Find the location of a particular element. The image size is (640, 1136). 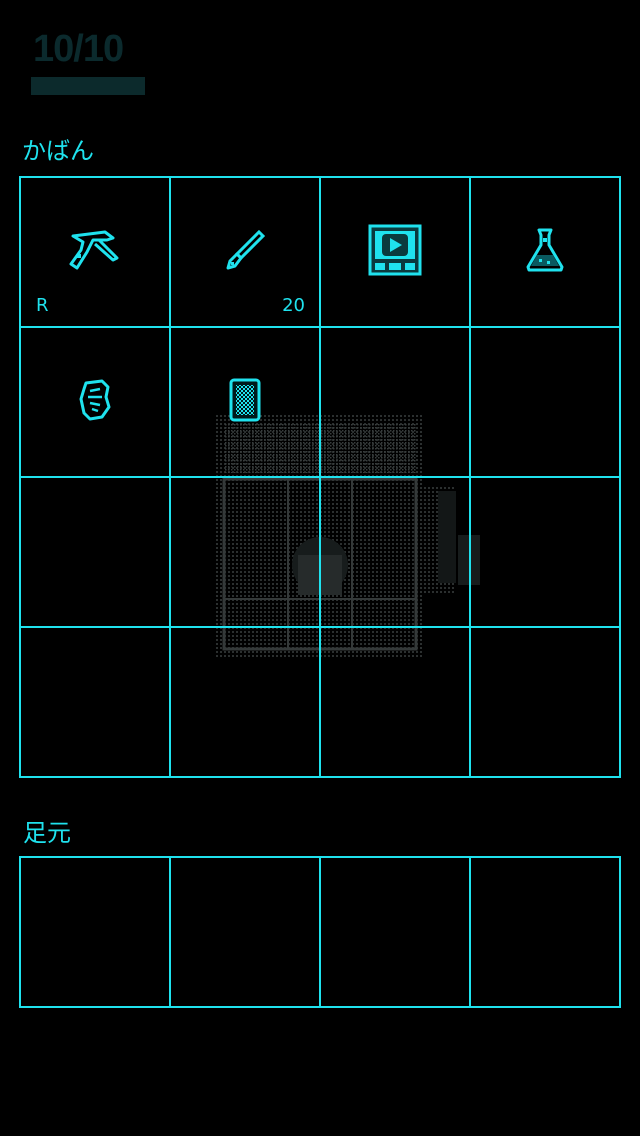

floor-title: 足元 is located at coordinates (47, 833).